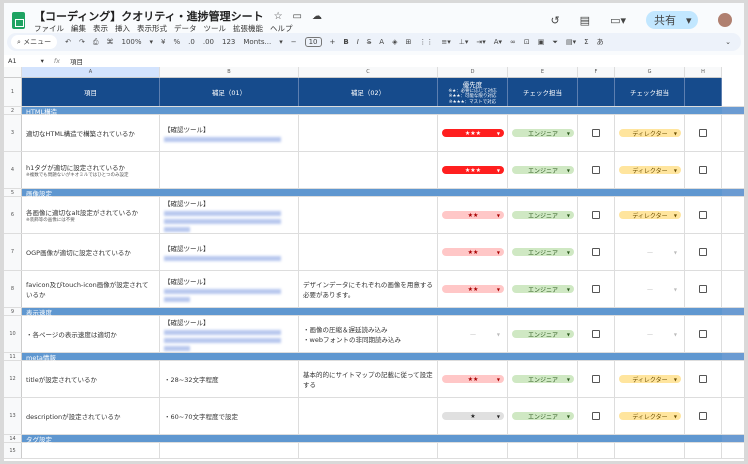 The image size is (748, 464). I want to click on item-cell: titleが設定されているか, so click(91, 379).